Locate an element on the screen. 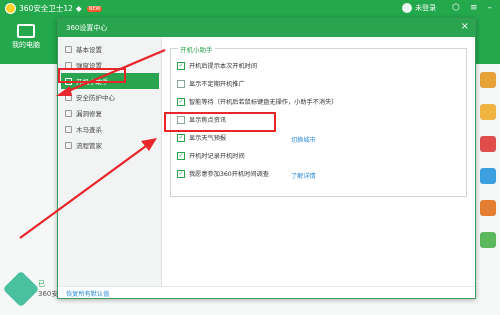 The height and width of the screenshot is (315, 500). option-join-survey: ✓ 我愿意参加360开机时间调查 is located at coordinates (223, 173).